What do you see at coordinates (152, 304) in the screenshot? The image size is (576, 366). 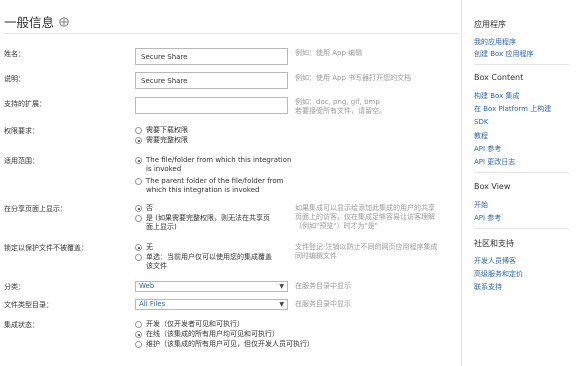 I see `file-type-value: All Files` at bounding box center [152, 304].